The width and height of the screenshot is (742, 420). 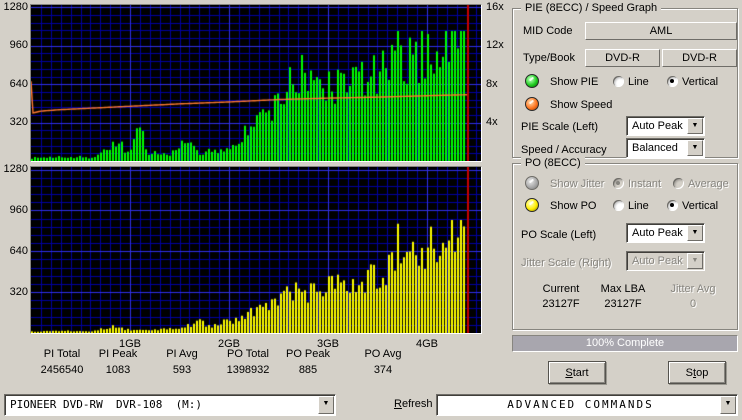 I want to click on pie-vertical-radio, so click(x=672, y=81).